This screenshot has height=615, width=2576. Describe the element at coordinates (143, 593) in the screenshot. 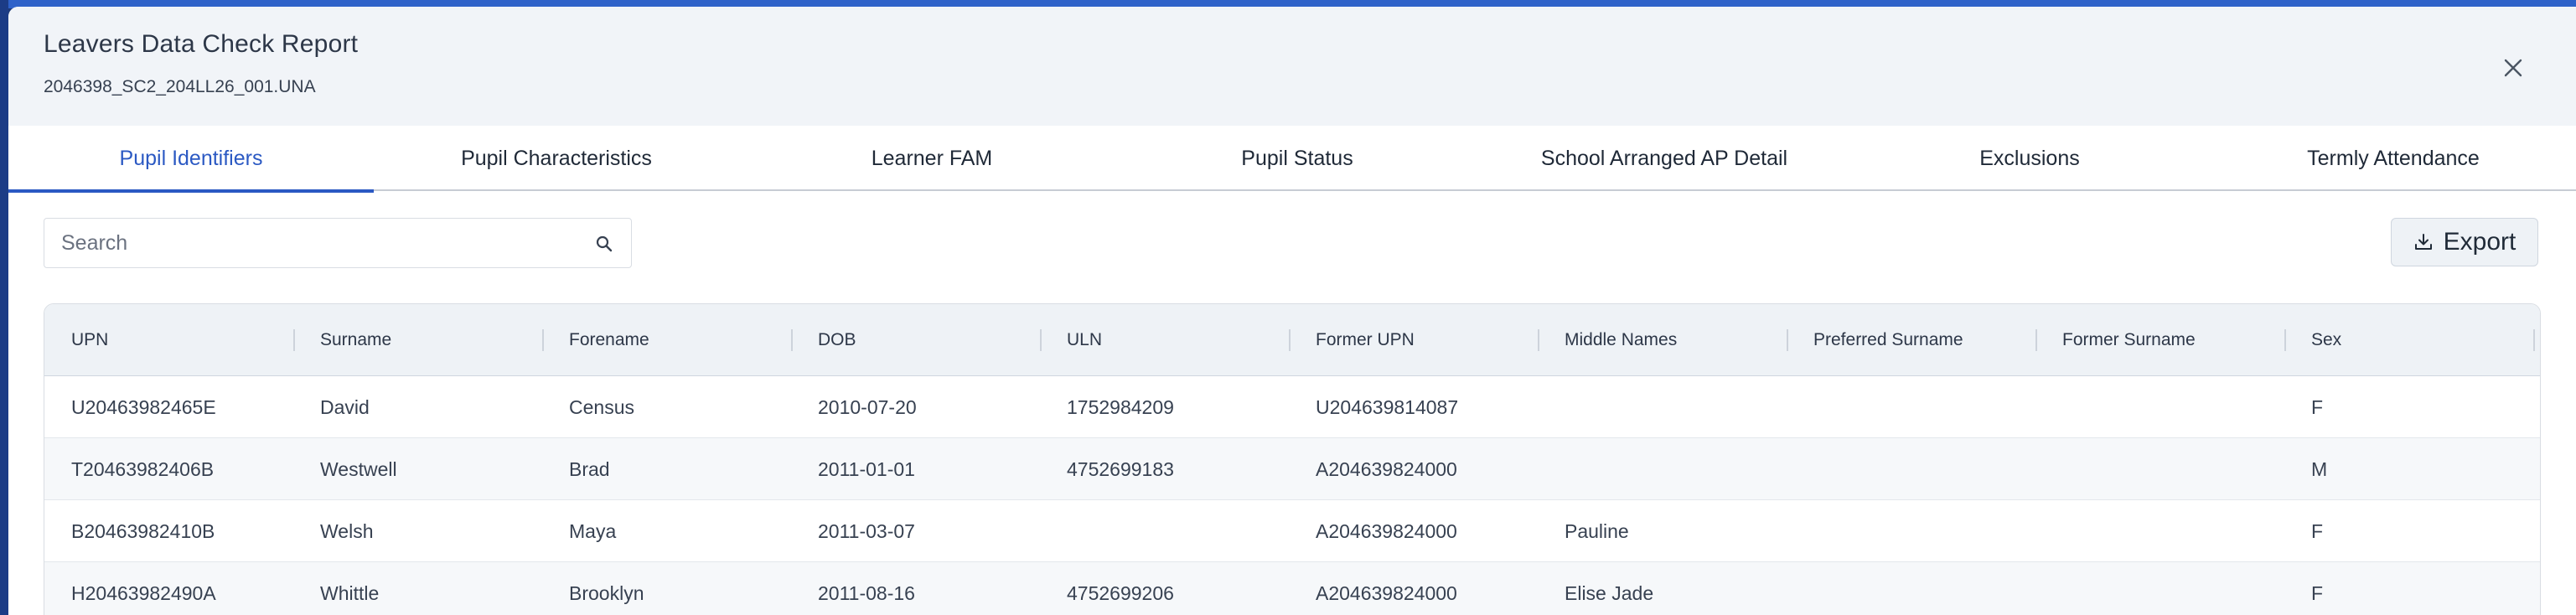

I see `cell-upn: H20463982490A` at that location.